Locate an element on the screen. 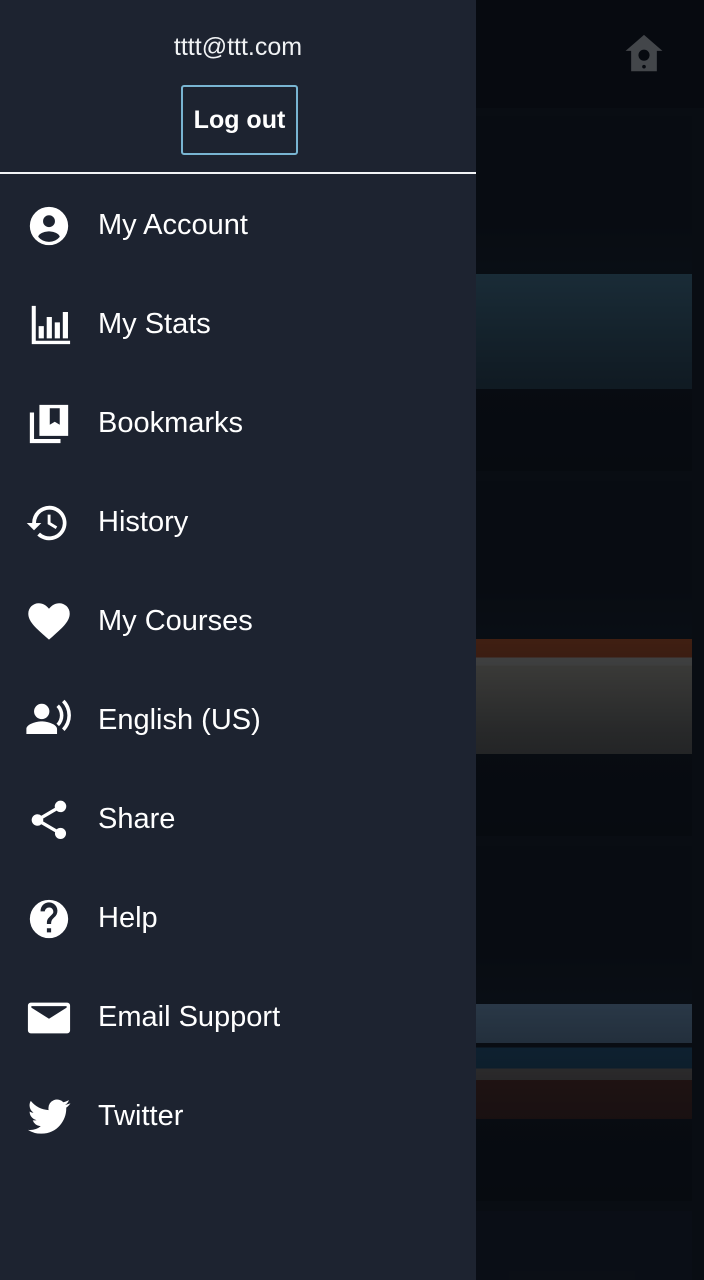 The width and height of the screenshot is (704, 1280). sidebar-item-email-support: Email Support is located at coordinates (238, 1017).